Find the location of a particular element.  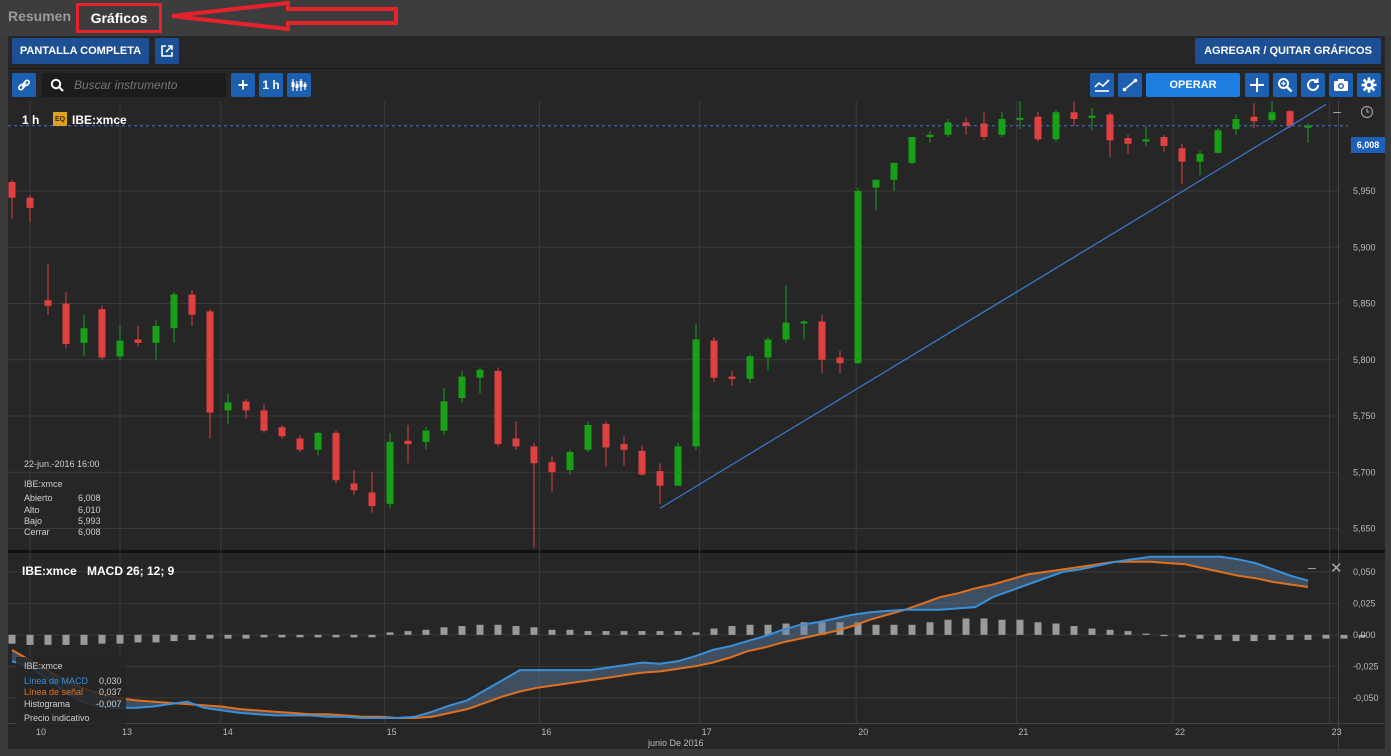

macd-title: MACD 26; 12; 9 is located at coordinates (130, 571).